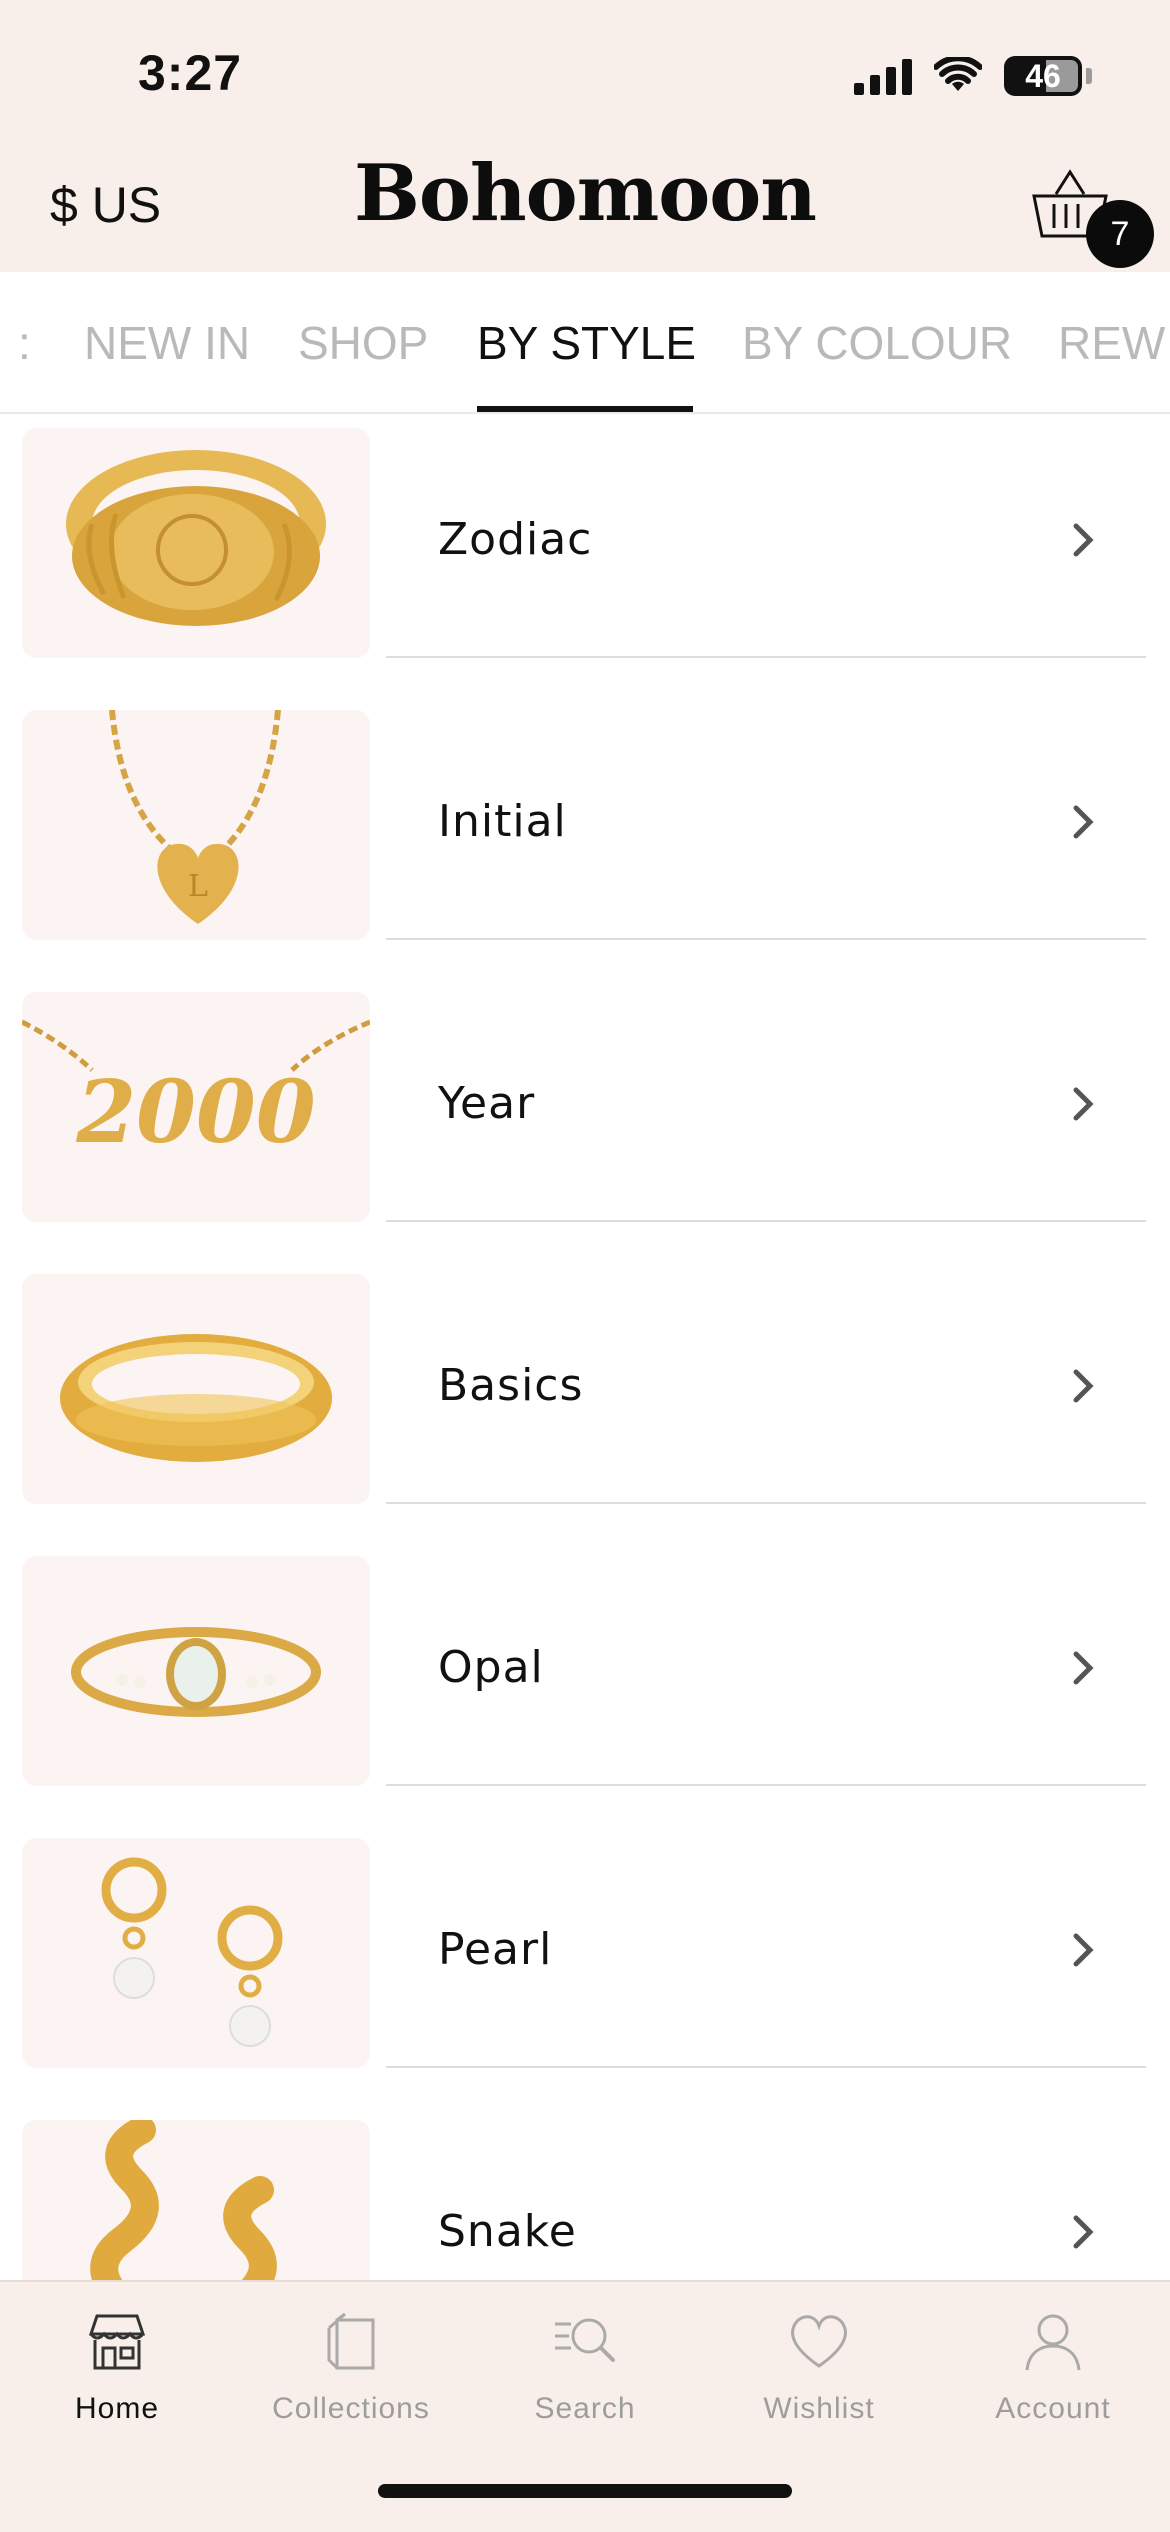  Describe the element at coordinates (585, 2491) in the screenshot. I see `home-indicator` at that location.